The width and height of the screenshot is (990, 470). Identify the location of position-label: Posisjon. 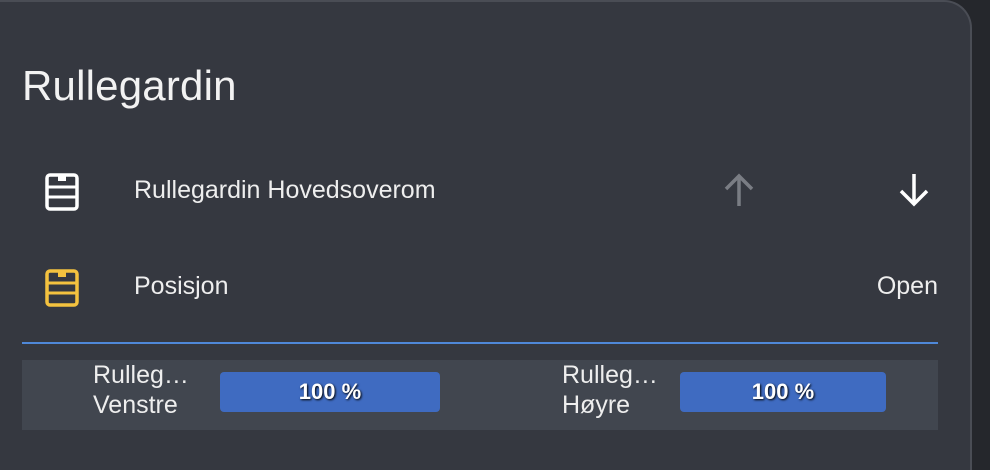
(181, 286).